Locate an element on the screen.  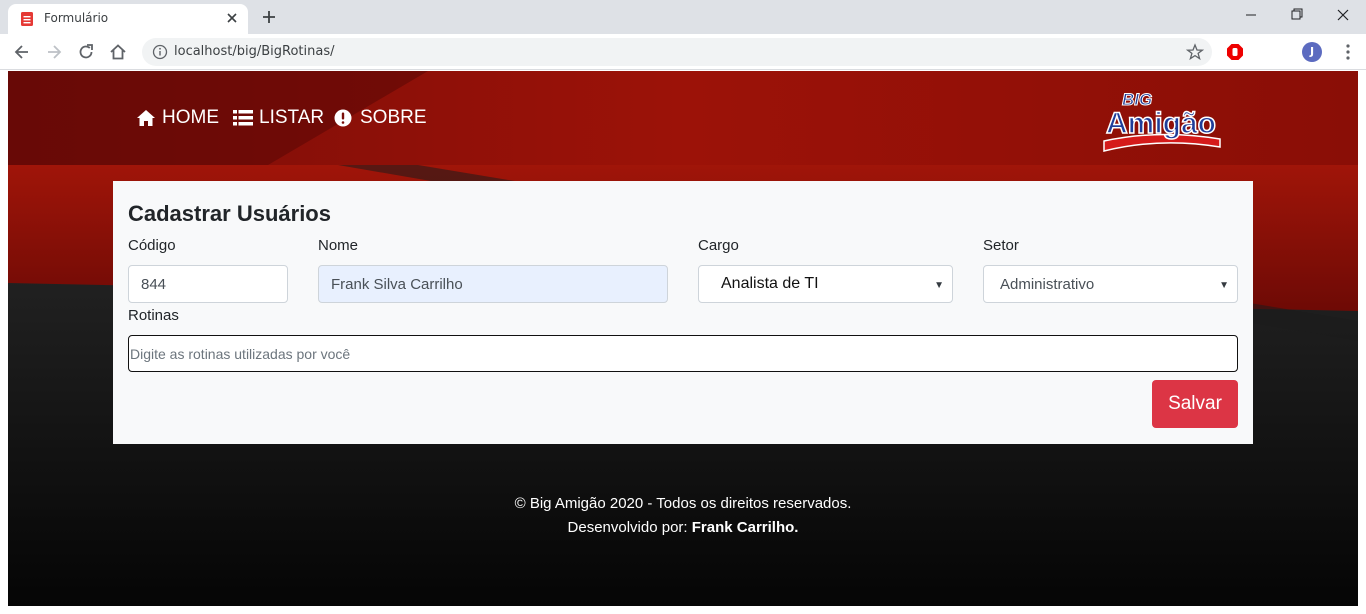
nav-list-label: LISTAR is located at coordinates (292, 117).